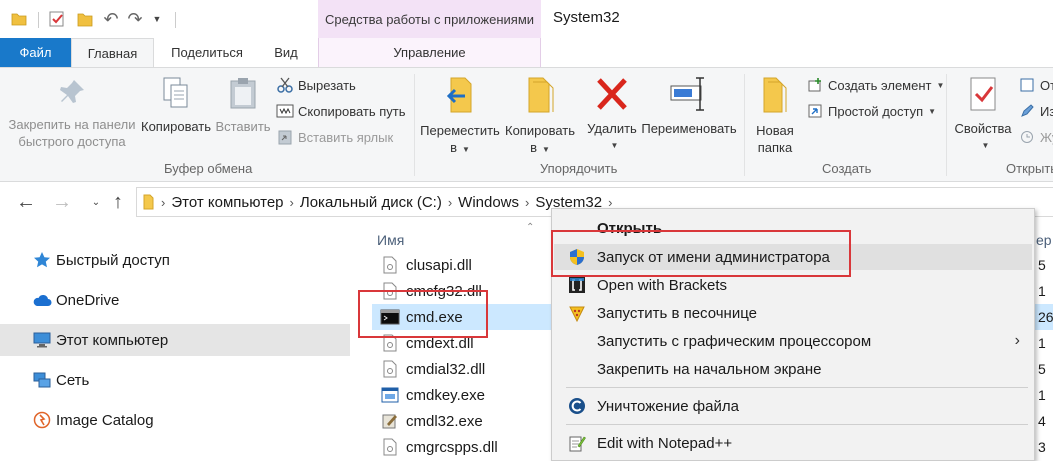  Describe the element at coordinates (429, 19) in the screenshot. I see `contextual-tab-group: Средства работы с приложениями` at that location.